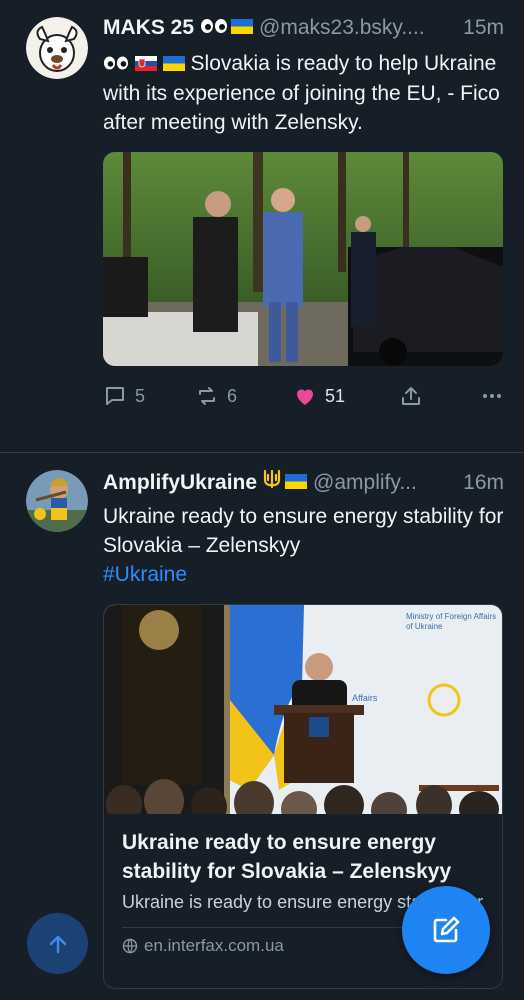 This screenshot has height=1000, width=524. Describe the element at coordinates (140, 395) in the screenshot. I see `reply-count: 5` at that location.